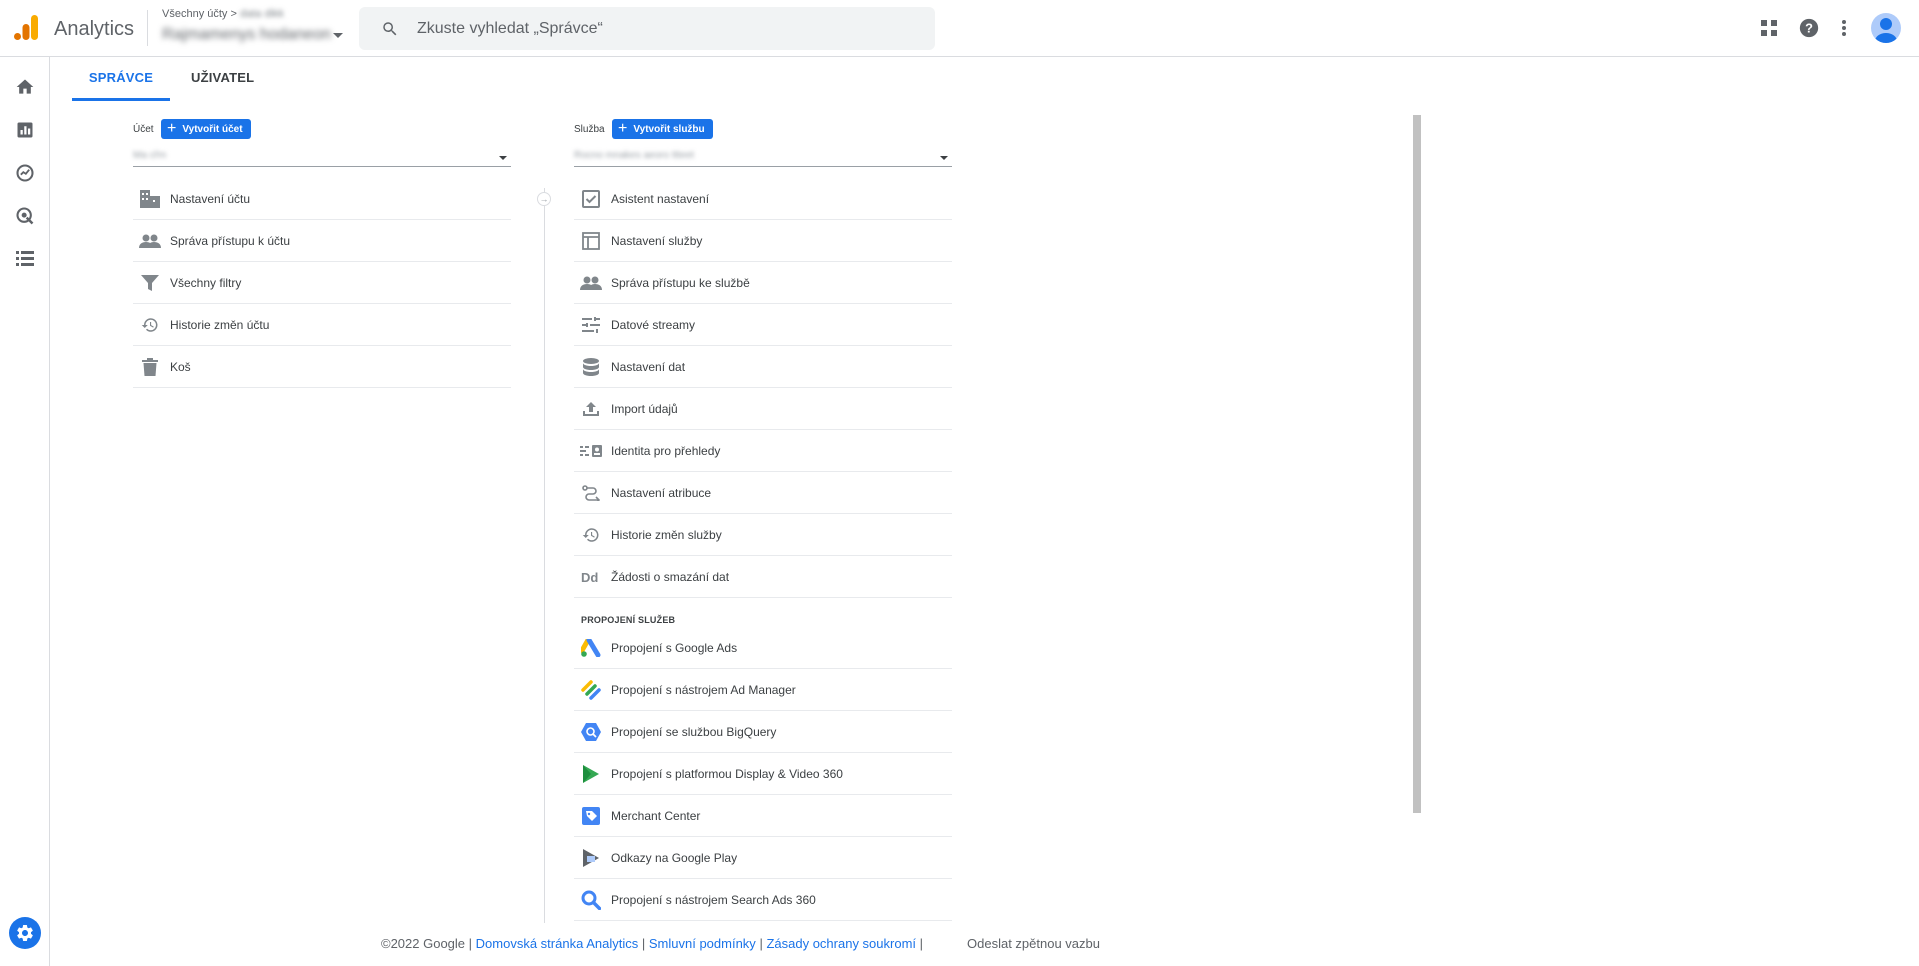 The height and width of the screenshot is (966, 1919). I want to click on tab-user: UŽIVATEL, so click(222, 77).